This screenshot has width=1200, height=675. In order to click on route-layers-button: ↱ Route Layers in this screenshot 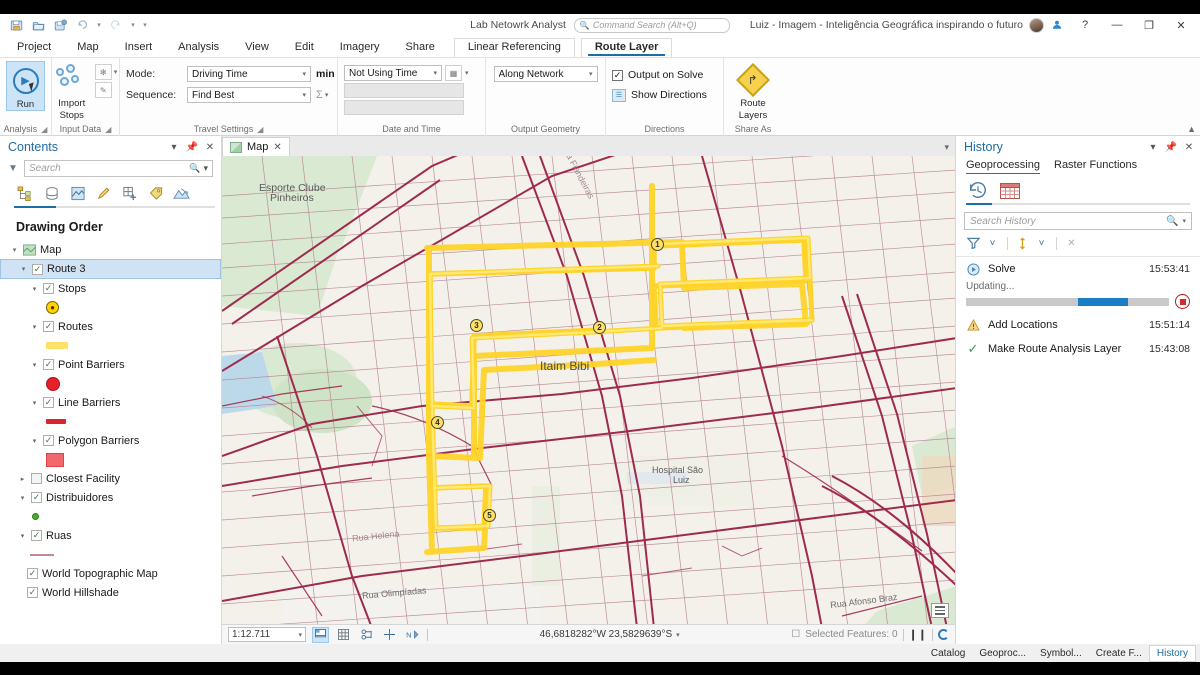, I will do `click(753, 91)`.